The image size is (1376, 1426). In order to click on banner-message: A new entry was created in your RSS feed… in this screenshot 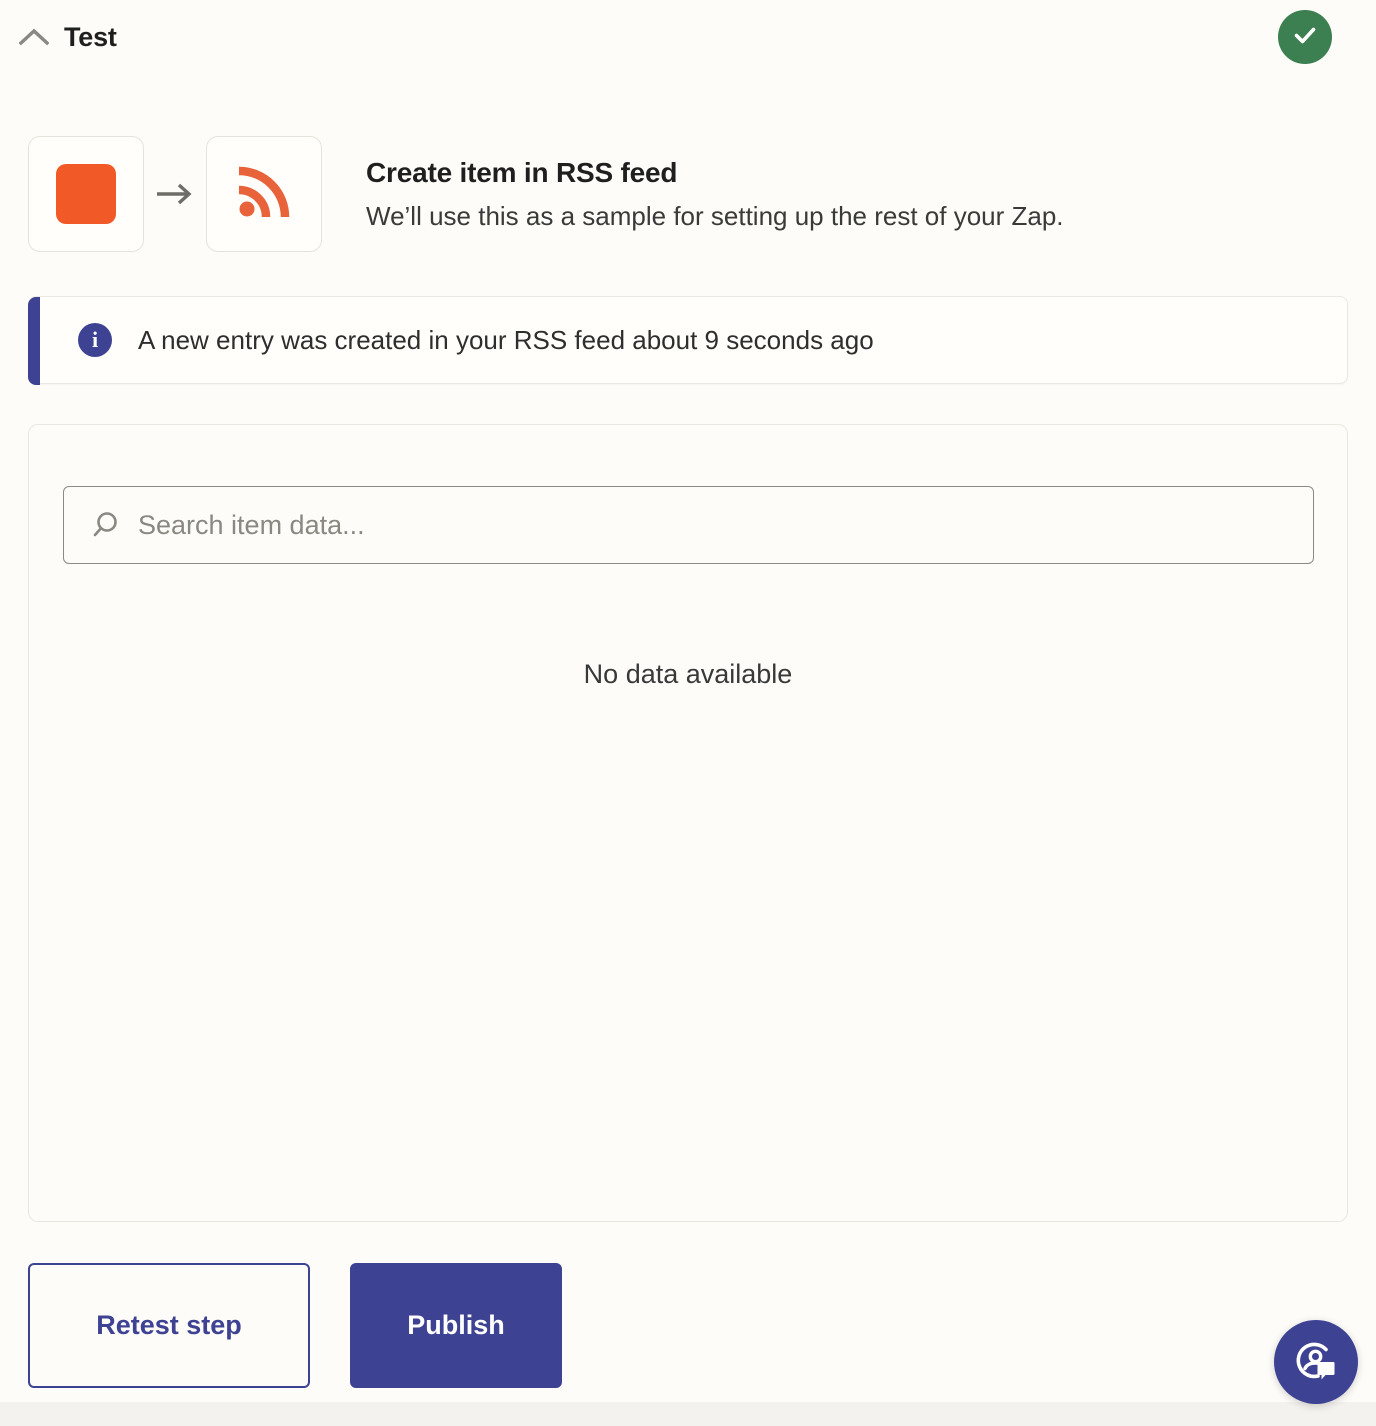, I will do `click(506, 339)`.